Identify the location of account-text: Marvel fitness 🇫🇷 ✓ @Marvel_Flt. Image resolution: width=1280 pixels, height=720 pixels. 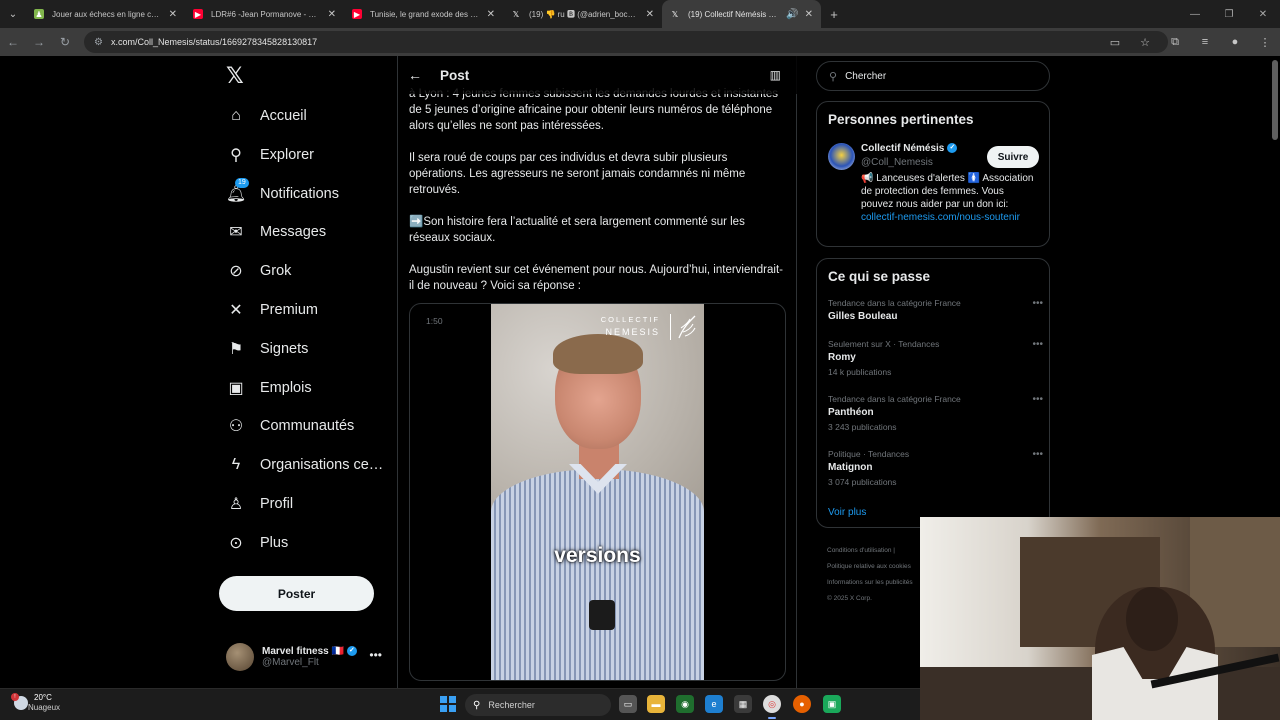
(305, 657).